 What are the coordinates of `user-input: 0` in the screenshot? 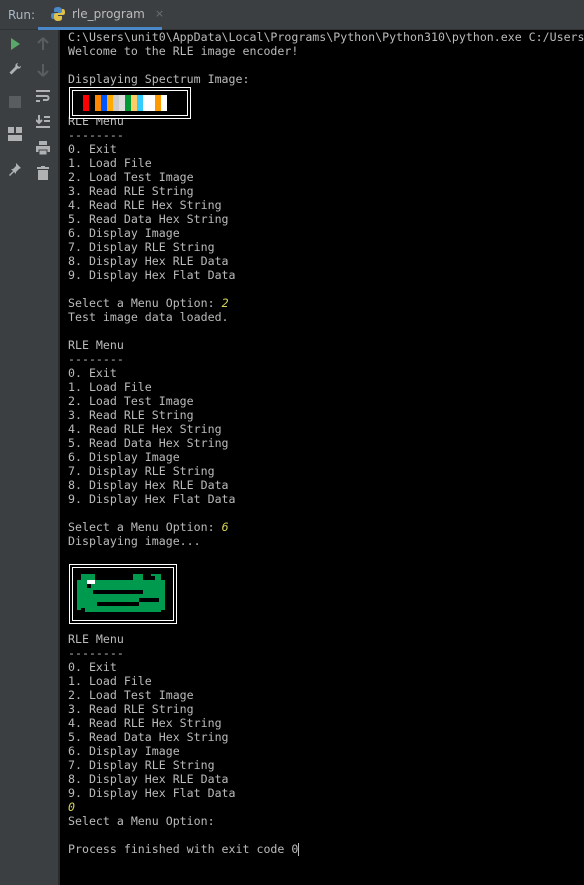 It's located at (71, 807).